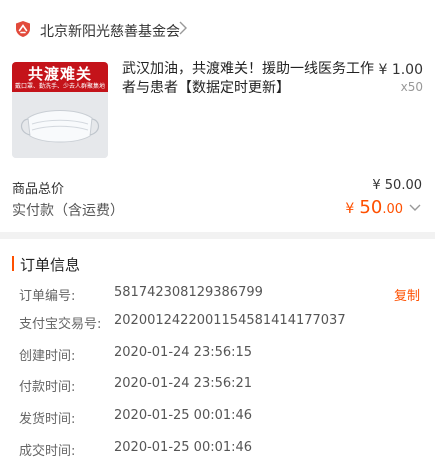  Describe the element at coordinates (350, 209) in the screenshot. I see `paid-currency: ¥` at that location.